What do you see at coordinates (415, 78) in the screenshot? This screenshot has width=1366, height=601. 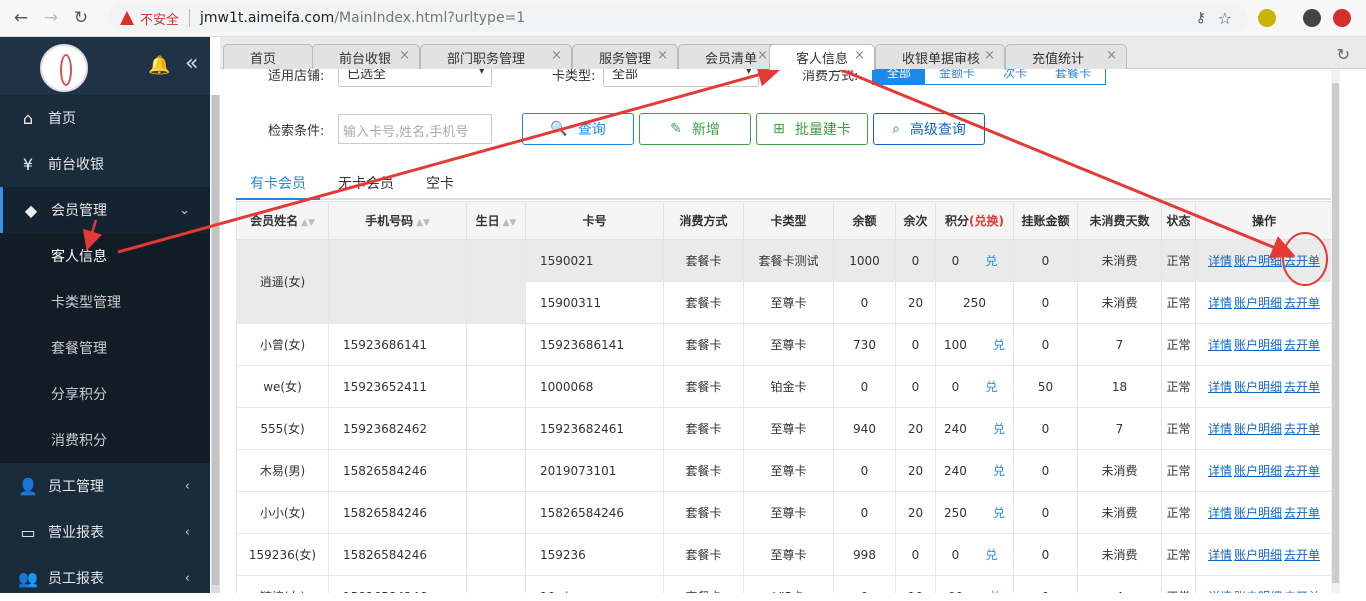 I see `store-select: 已选全 ▾` at bounding box center [415, 78].